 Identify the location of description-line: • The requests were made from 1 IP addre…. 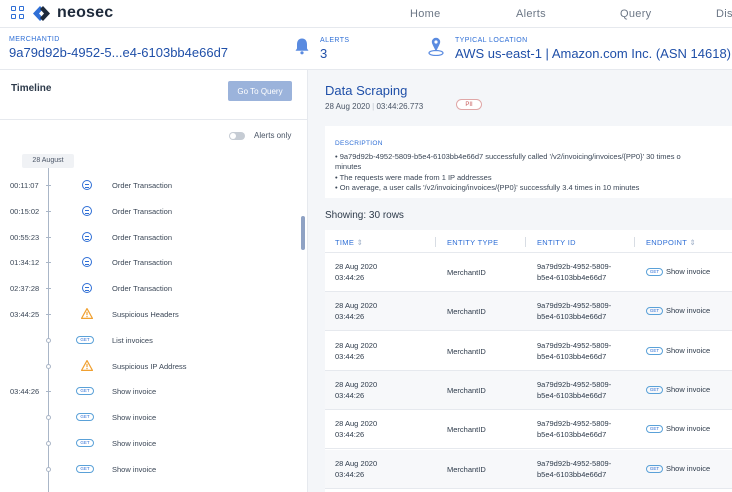
(413, 177).